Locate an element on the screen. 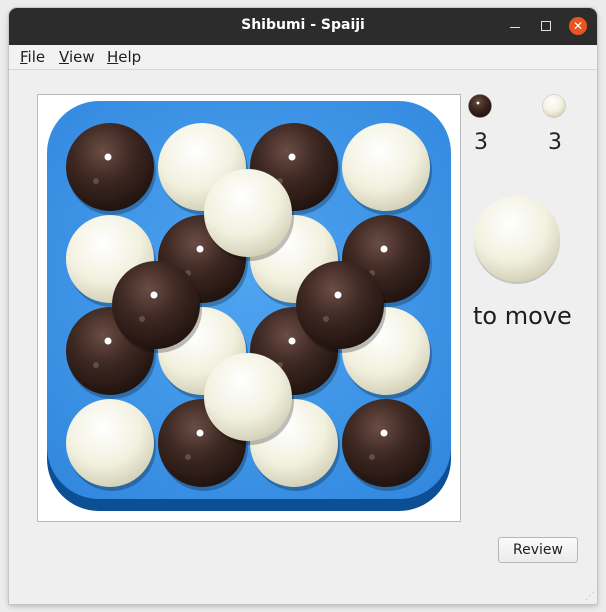  menu-view: View is located at coordinates (77, 57).